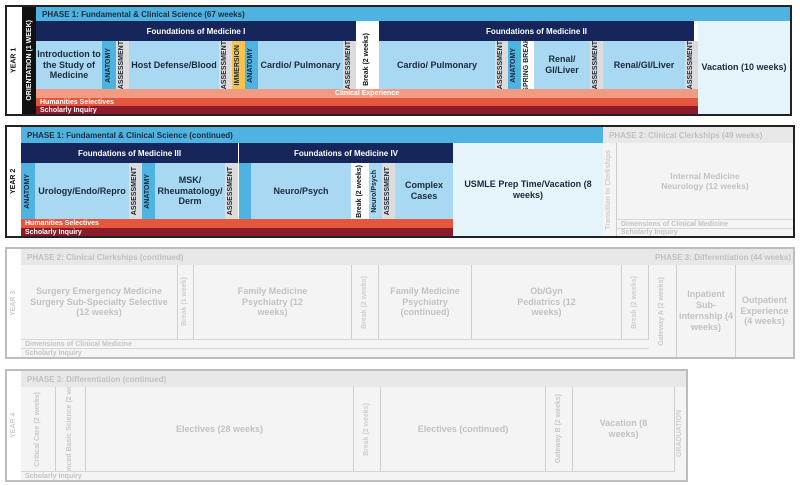 The height and width of the screenshot is (485, 800). I want to click on assessment-block-2: ASSESSMENT, so click(225, 65).